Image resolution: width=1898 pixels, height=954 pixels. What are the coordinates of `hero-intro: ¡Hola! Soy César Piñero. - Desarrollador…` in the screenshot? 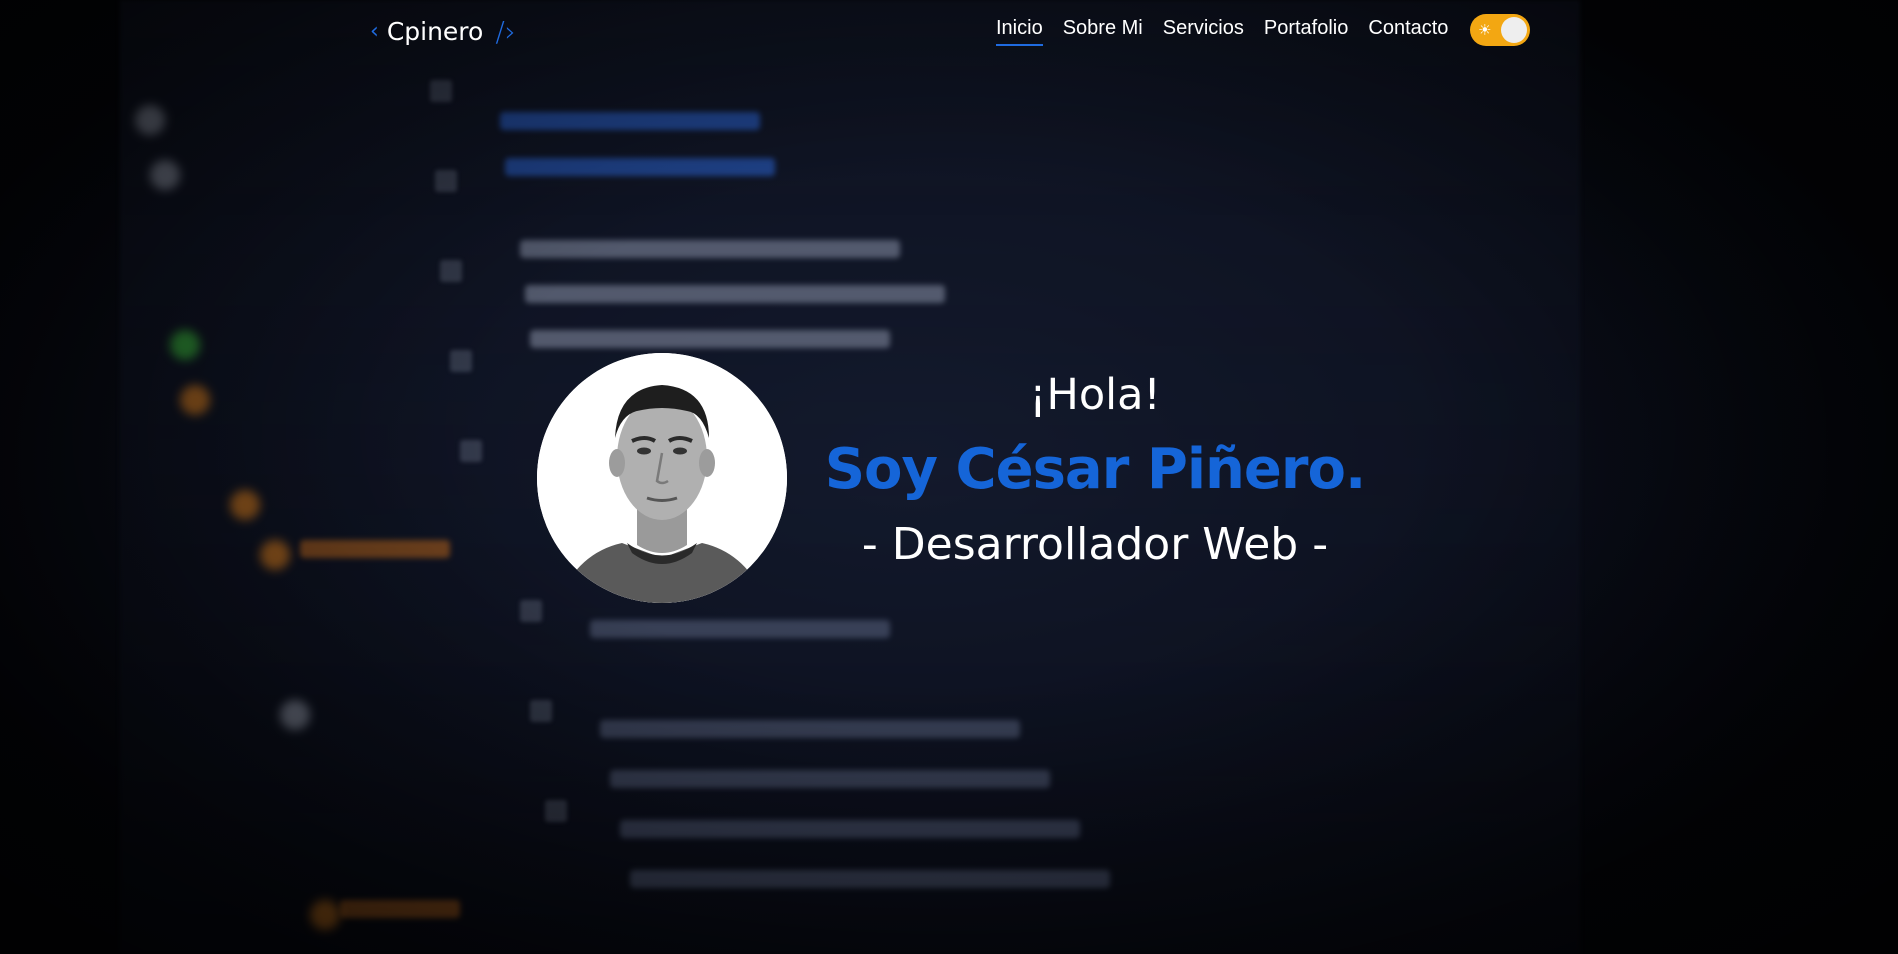 It's located at (1095, 470).